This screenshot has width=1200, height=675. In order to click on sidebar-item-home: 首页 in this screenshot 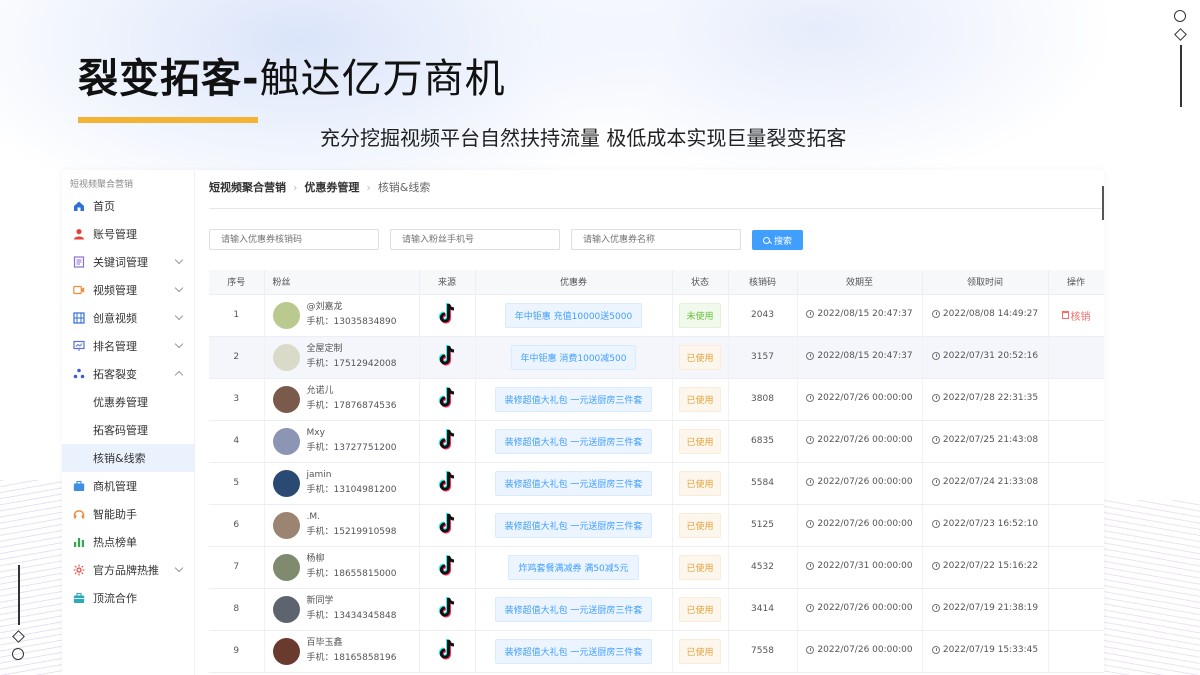, I will do `click(128, 206)`.